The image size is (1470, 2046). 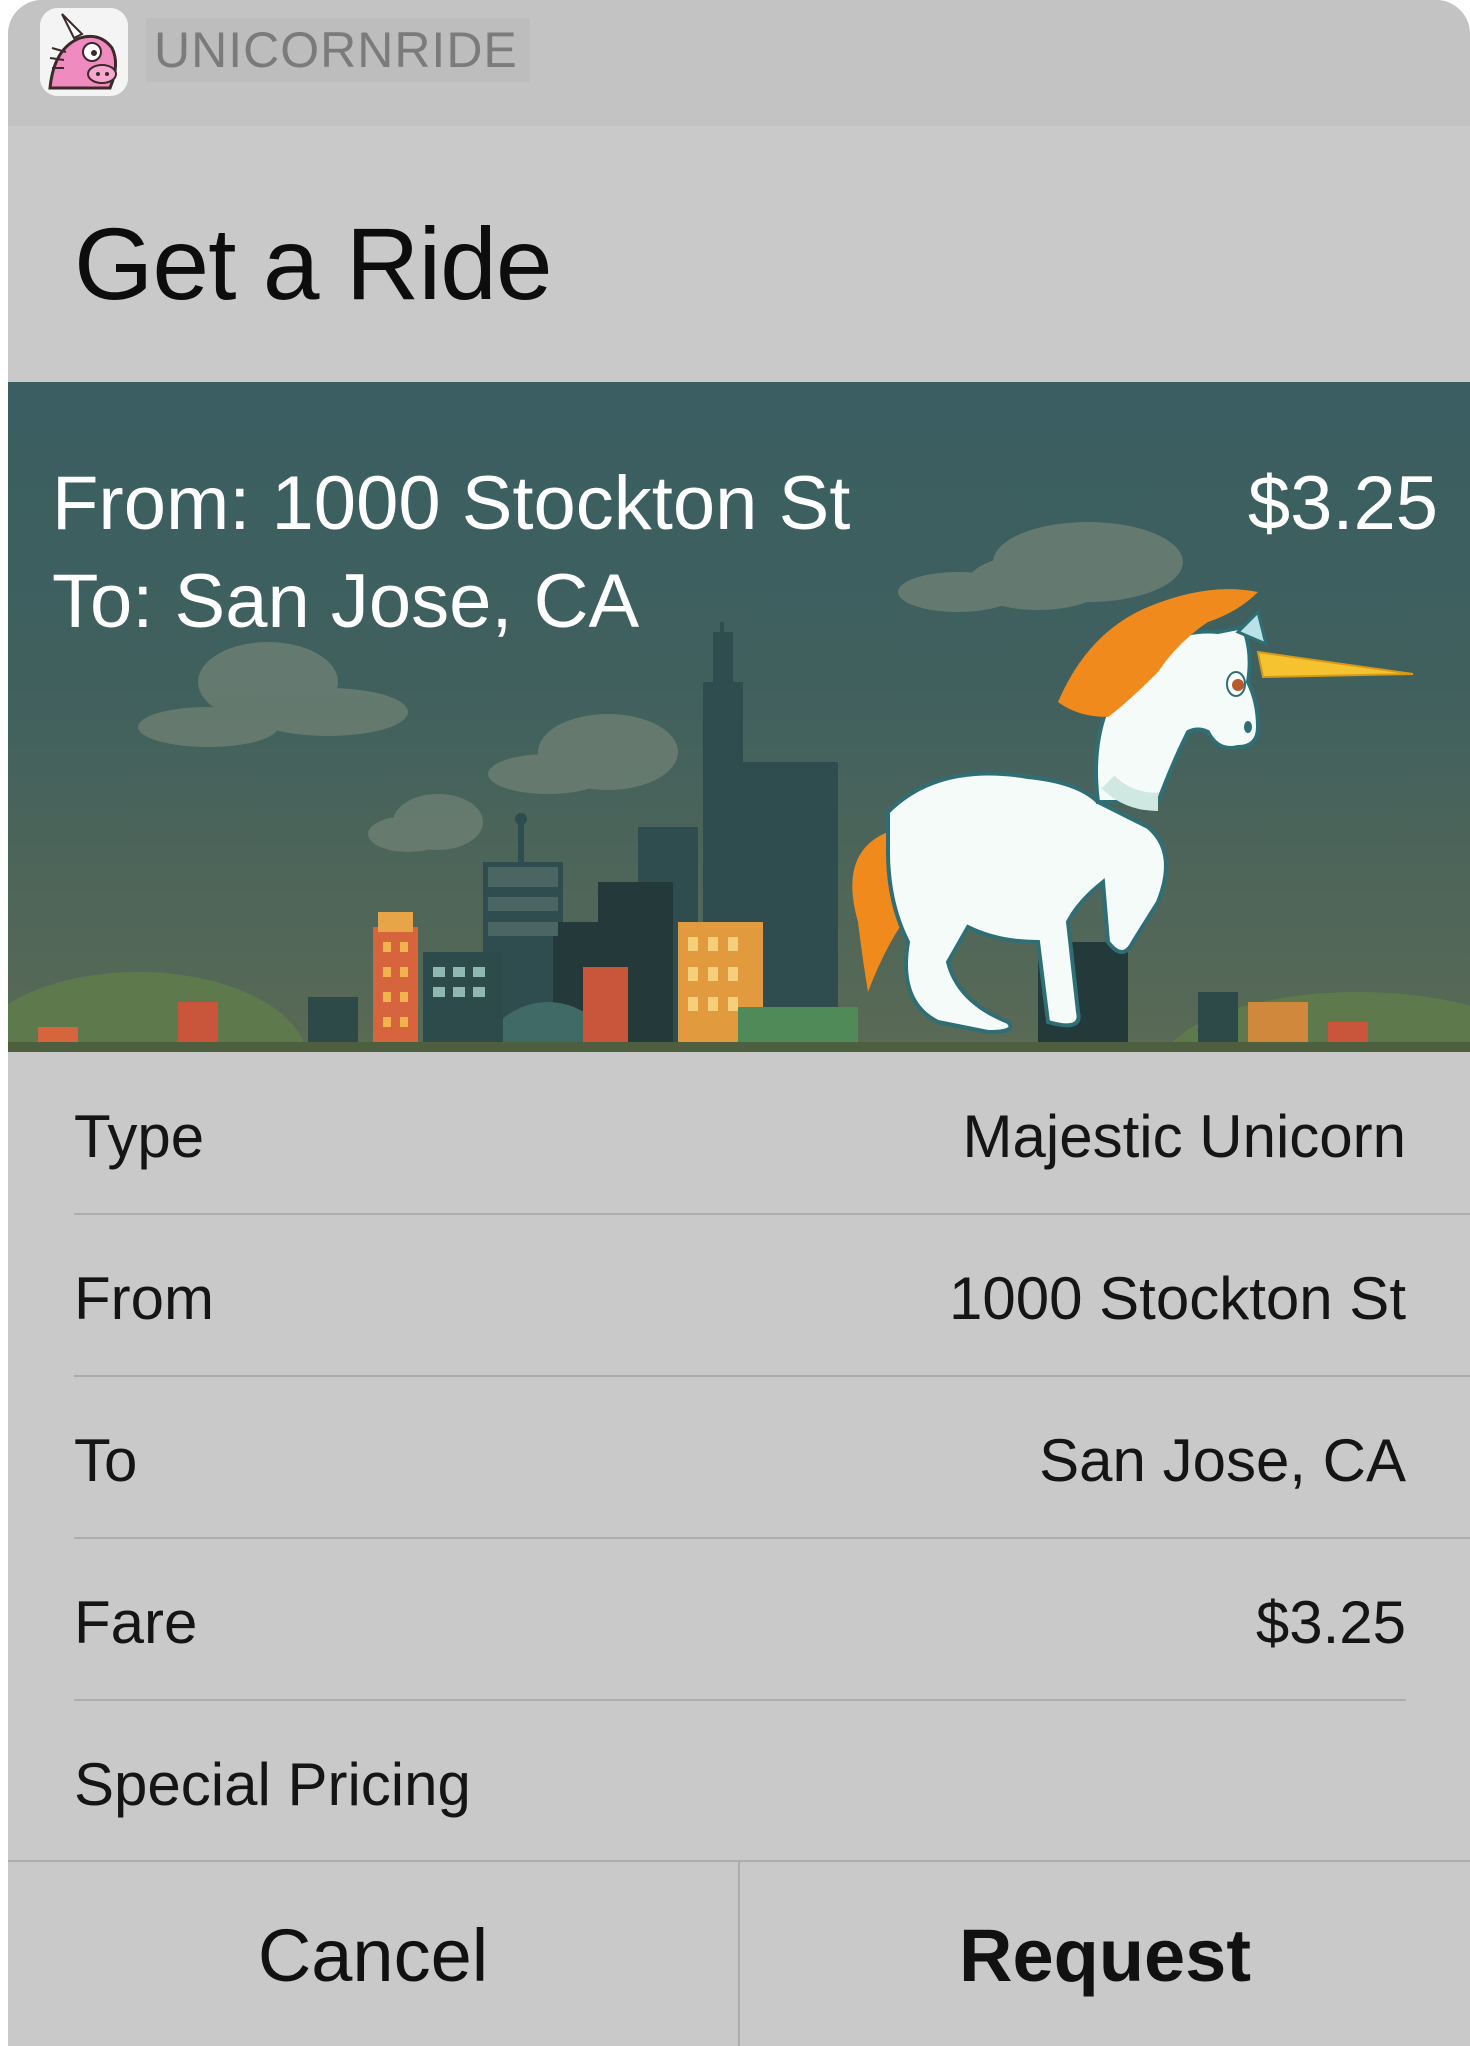 What do you see at coordinates (1105, 1954) in the screenshot?
I see `request-button: Request` at bounding box center [1105, 1954].